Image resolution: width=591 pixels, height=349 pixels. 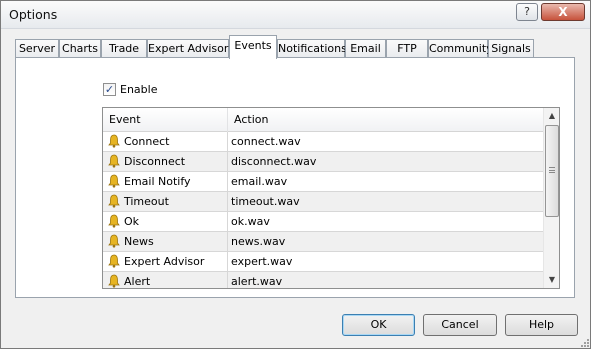 I want to click on table-row: Email Notify email.wav, so click(x=323, y=182).